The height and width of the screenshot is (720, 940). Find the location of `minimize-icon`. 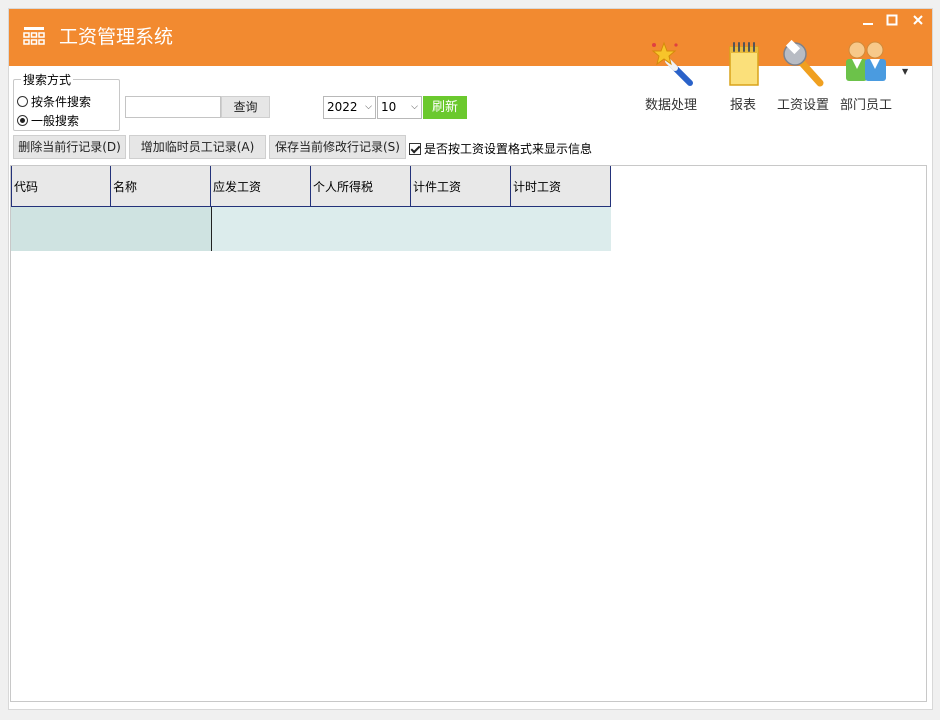

minimize-icon is located at coordinates (868, 24).